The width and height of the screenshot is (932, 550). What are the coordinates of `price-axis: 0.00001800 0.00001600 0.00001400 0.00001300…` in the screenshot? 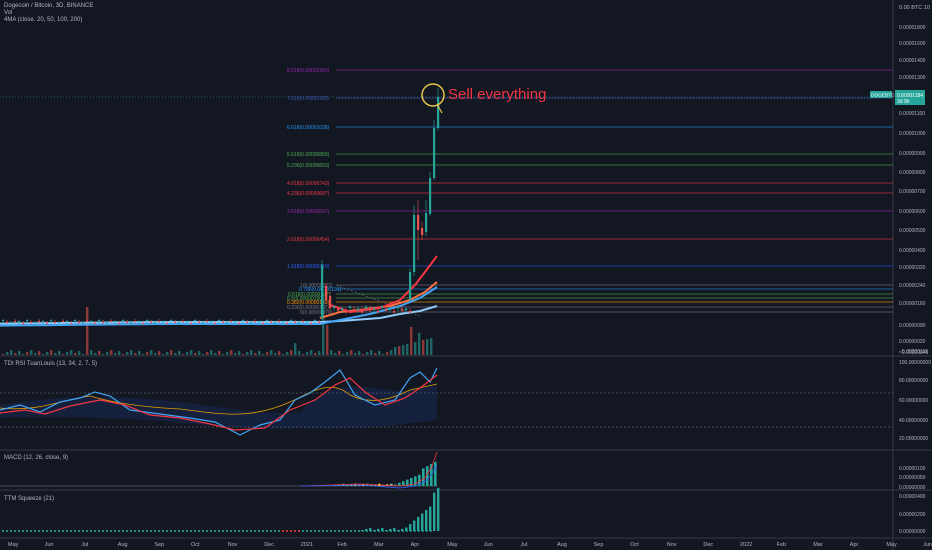 It's located at (900, 180).